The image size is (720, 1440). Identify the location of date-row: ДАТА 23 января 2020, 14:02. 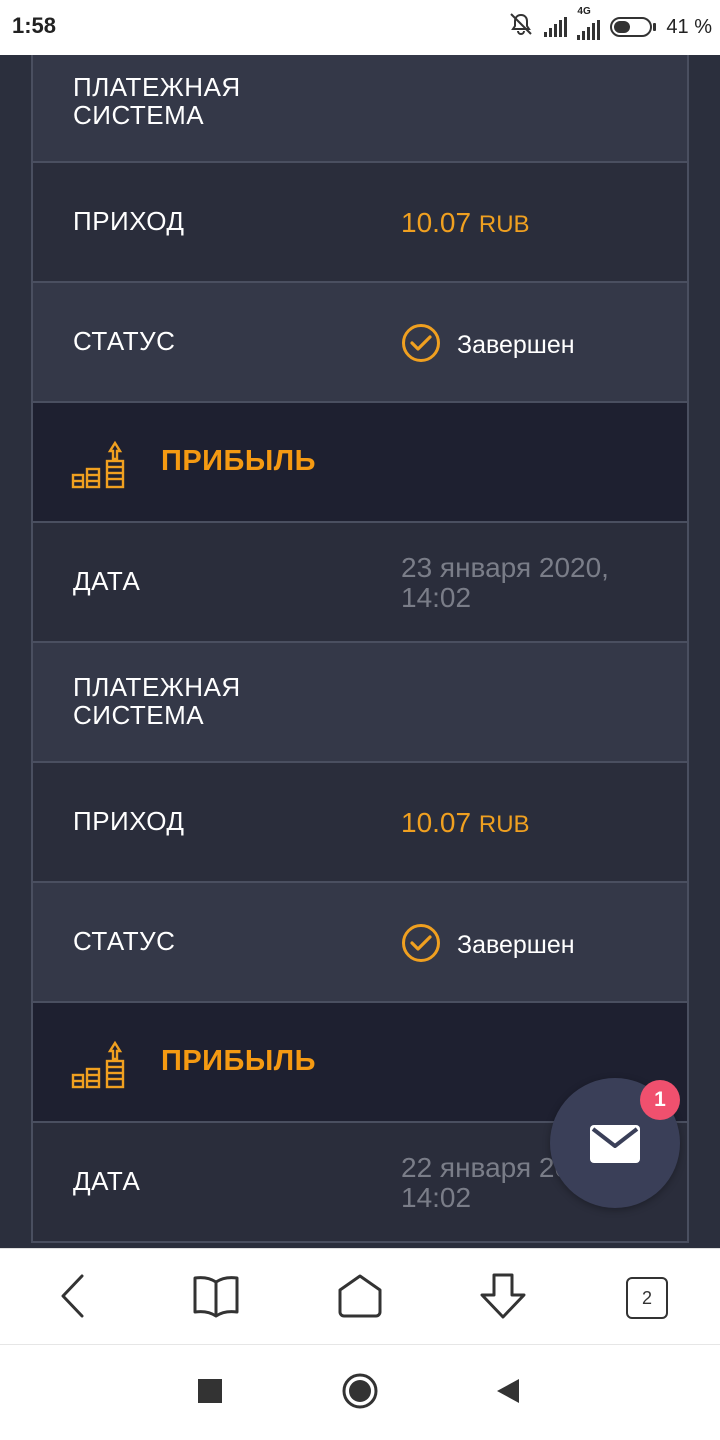
(360, 583).